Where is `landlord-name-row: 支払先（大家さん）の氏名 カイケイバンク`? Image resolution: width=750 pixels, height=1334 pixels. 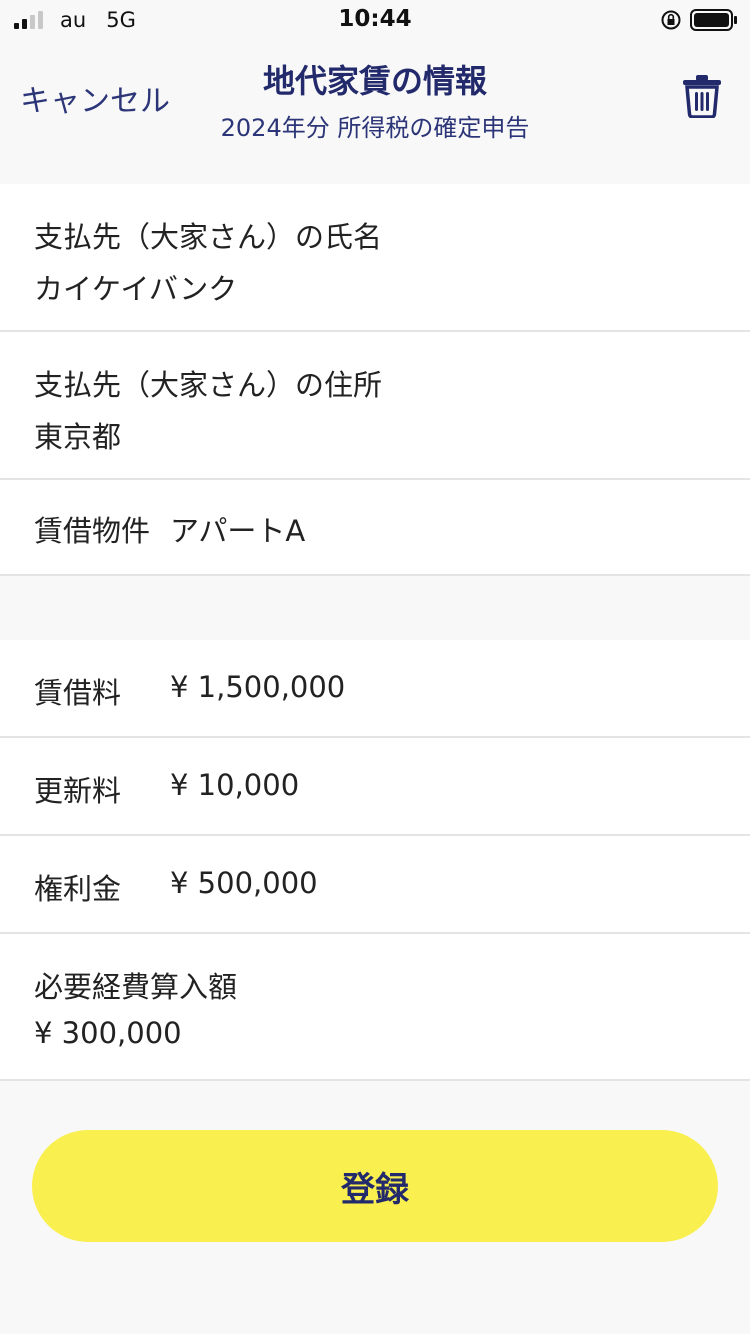 landlord-name-row: 支払先（大家さん）の氏名 カイケイバンク is located at coordinates (375, 258).